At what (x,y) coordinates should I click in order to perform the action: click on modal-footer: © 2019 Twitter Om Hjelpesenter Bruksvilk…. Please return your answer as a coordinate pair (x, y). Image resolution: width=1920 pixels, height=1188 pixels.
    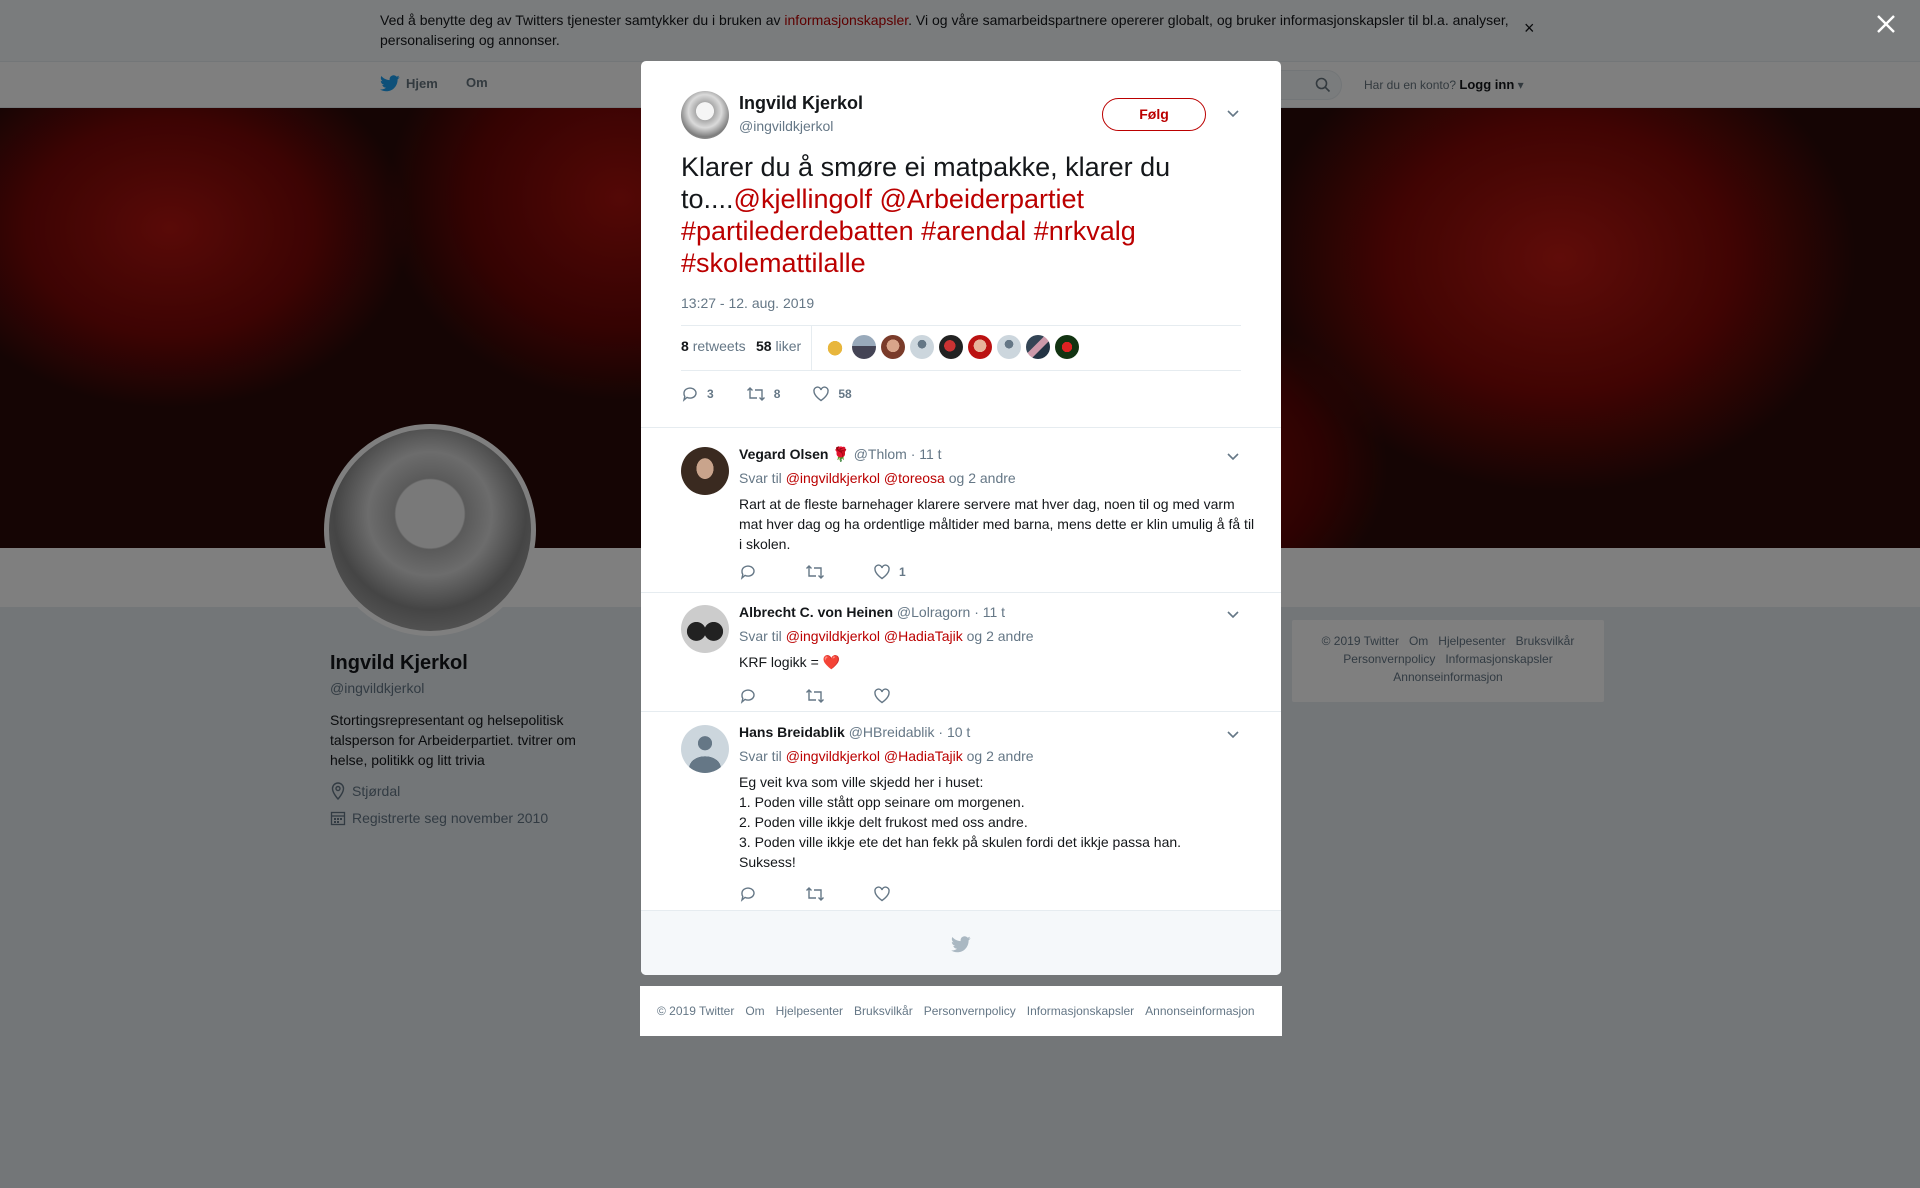
    Looking at the image, I should click on (961, 1011).